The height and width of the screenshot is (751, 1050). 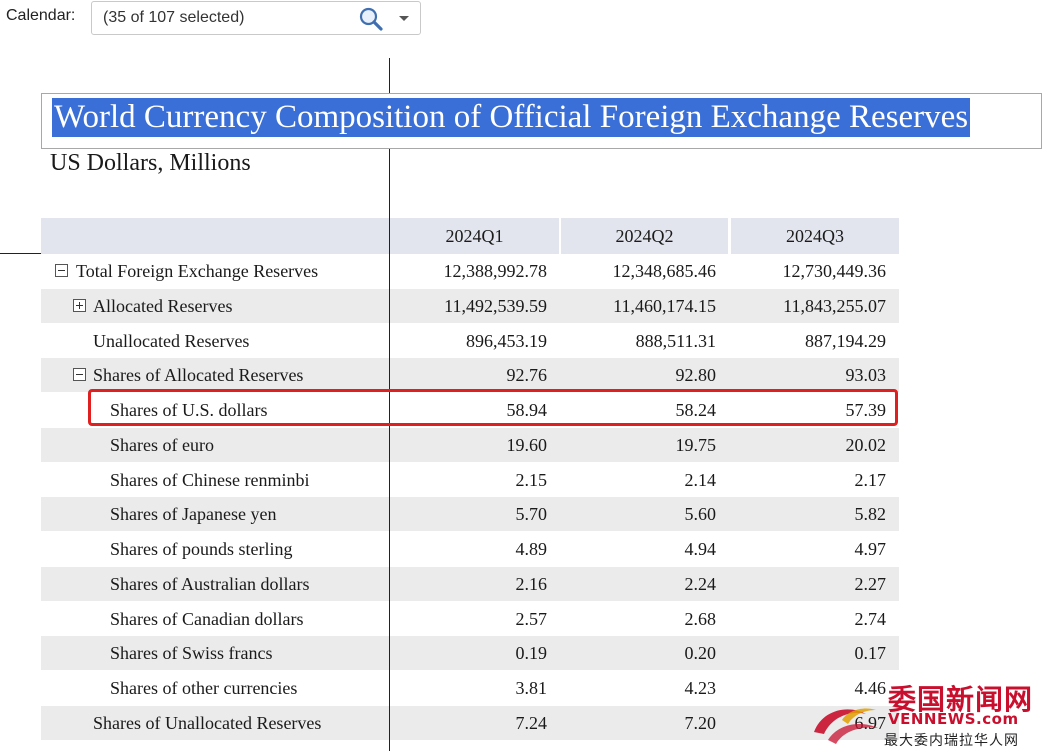 What do you see at coordinates (644, 480) in the screenshot?
I see `value-cells: 2.15 2.14 2.17` at bounding box center [644, 480].